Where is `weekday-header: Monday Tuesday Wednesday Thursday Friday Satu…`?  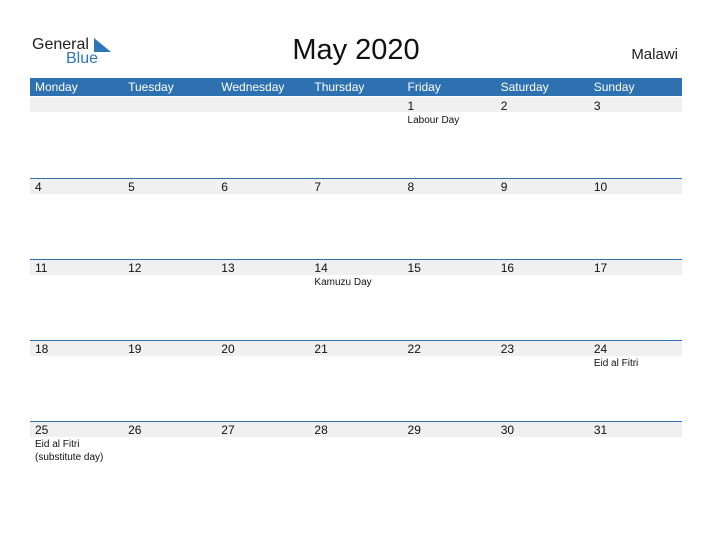 weekday-header: Monday Tuesday Wednesday Thursday Friday Satu… is located at coordinates (356, 87).